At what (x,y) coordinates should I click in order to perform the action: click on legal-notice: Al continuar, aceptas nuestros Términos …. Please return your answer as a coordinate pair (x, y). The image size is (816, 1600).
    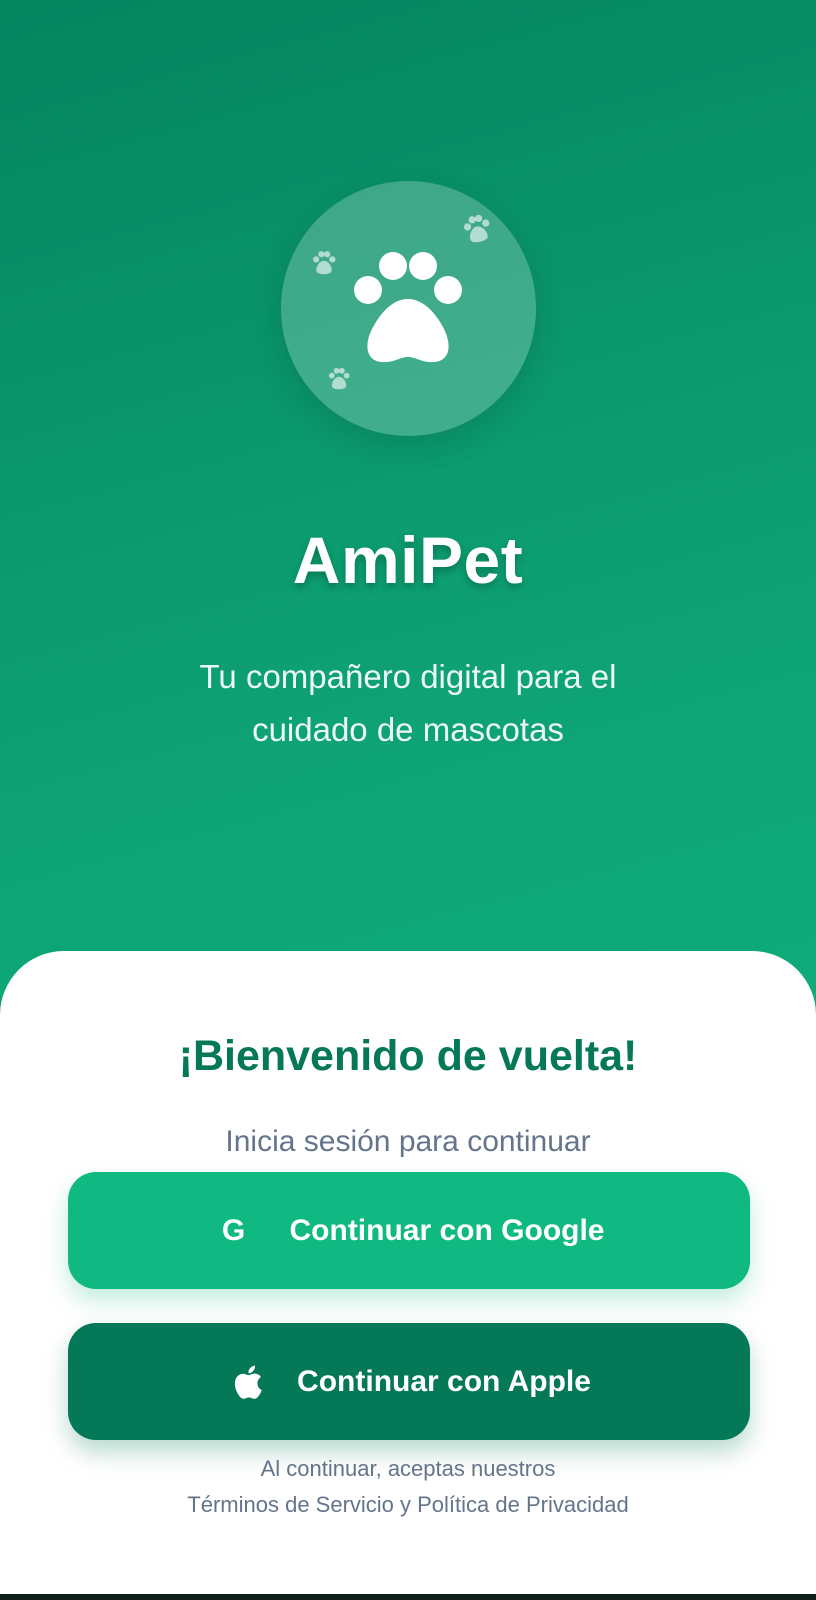
    Looking at the image, I should click on (408, 1487).